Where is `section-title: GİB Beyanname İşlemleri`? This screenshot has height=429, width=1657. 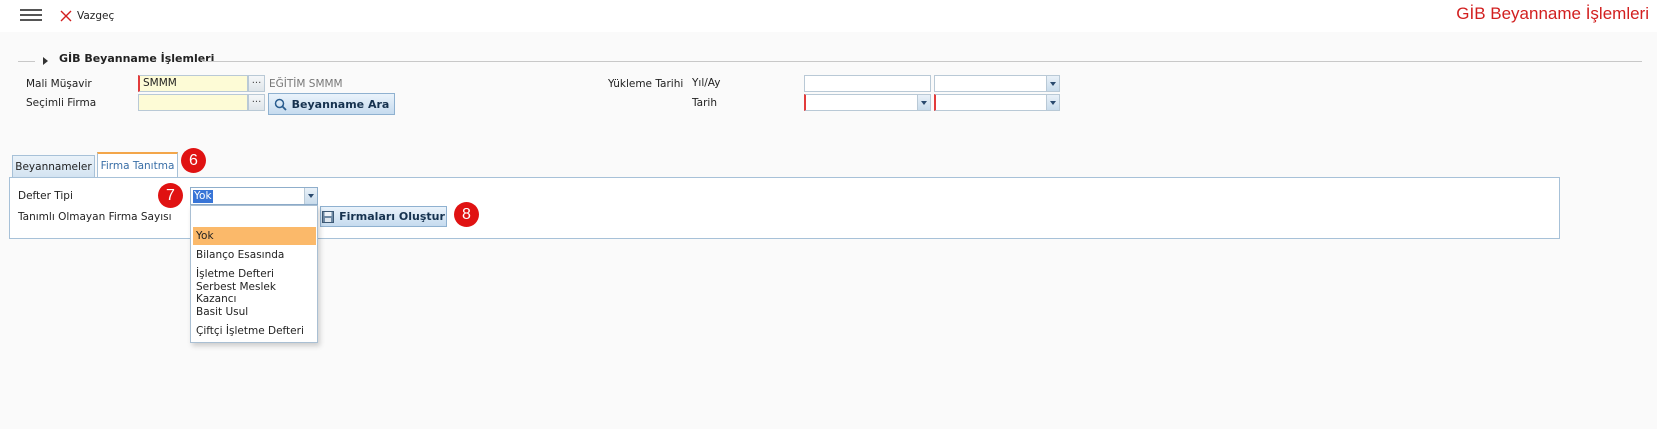 section-title: GİB Beyanname İşlemleri is located at coordinates (137, 58).